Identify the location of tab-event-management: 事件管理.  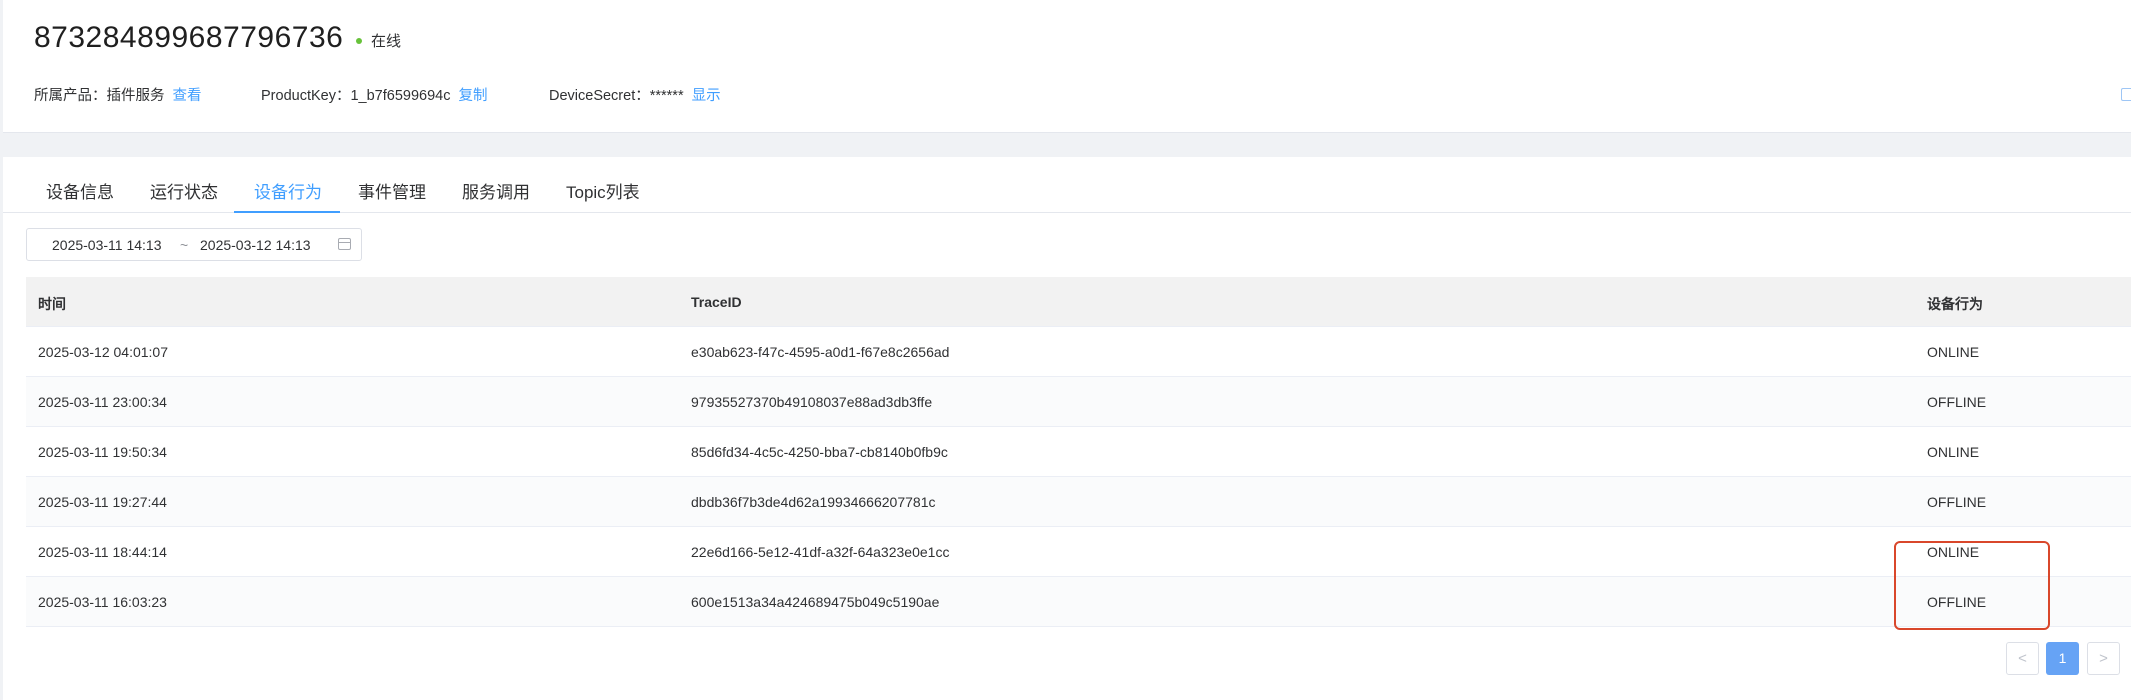
(392, 190).